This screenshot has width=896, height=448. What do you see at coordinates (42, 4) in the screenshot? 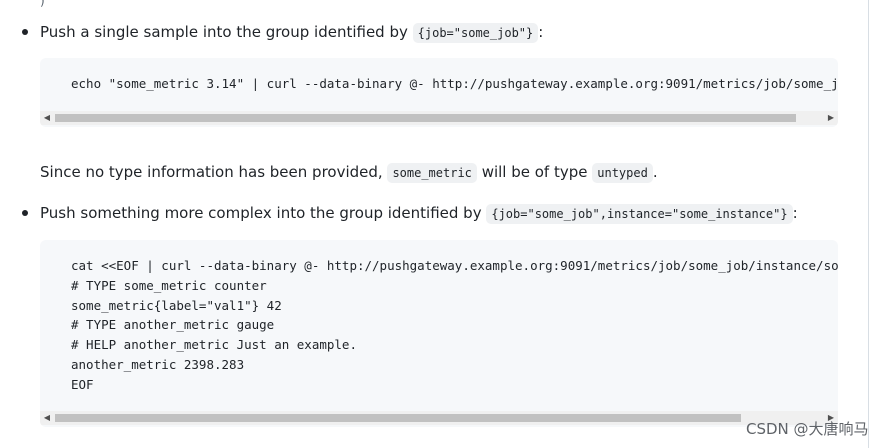
I see `top-fragment-text: )` at bounding box center [42, 4].